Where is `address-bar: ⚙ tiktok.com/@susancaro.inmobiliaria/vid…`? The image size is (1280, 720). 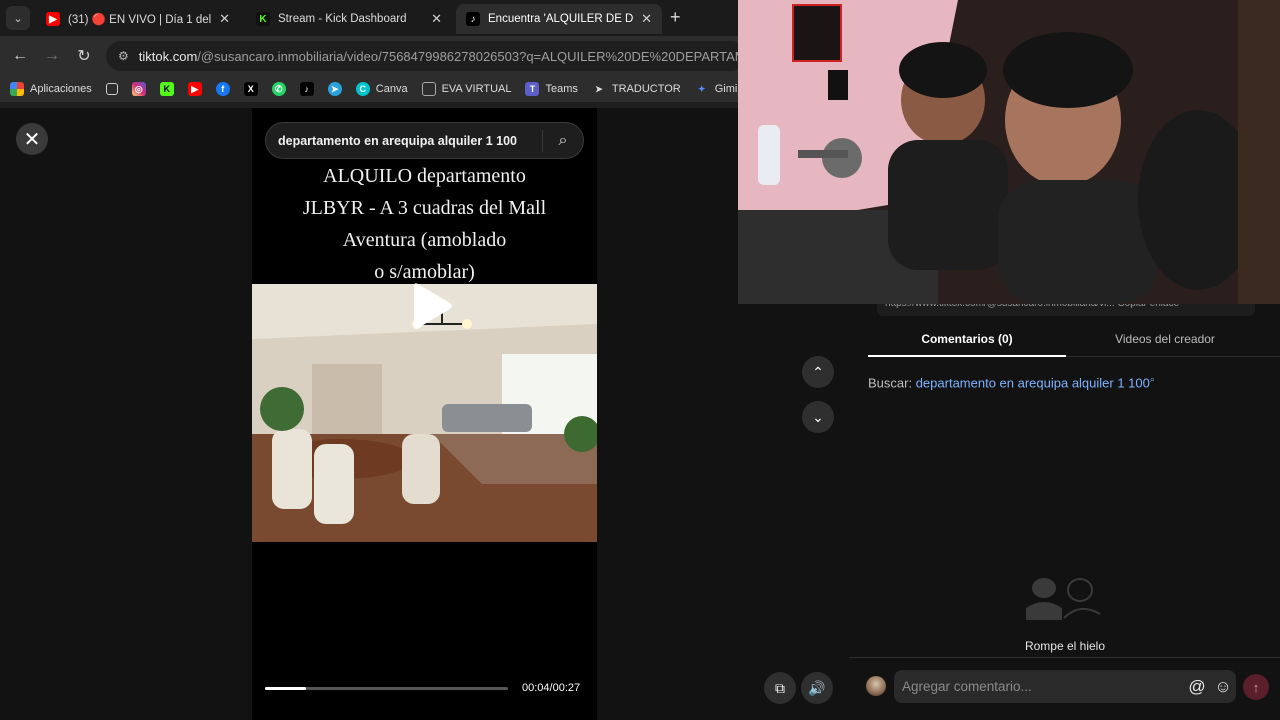
address-bar: ⚙ tiktok.com/@susancaro.inmobiliaria/vid… is located at coordinates (426, 56).